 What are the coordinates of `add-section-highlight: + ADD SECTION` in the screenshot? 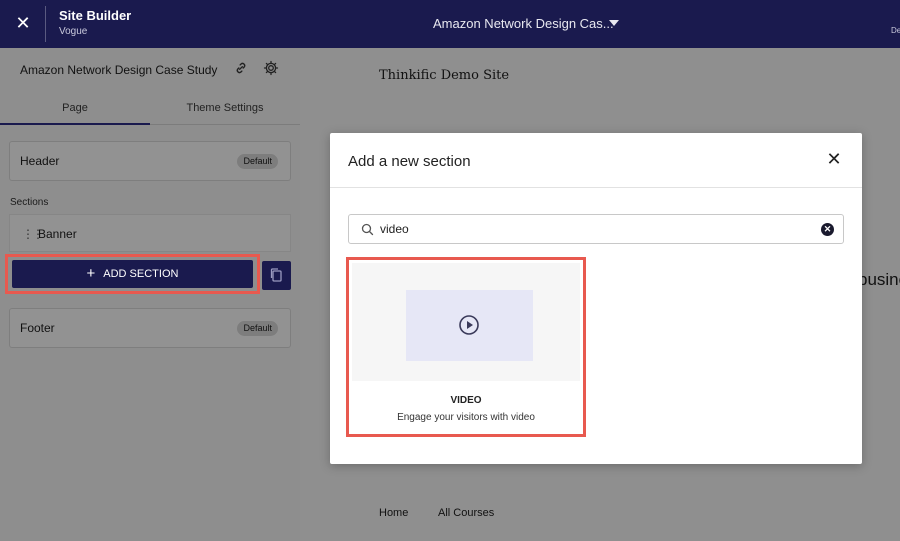 It's located at (132, 274).